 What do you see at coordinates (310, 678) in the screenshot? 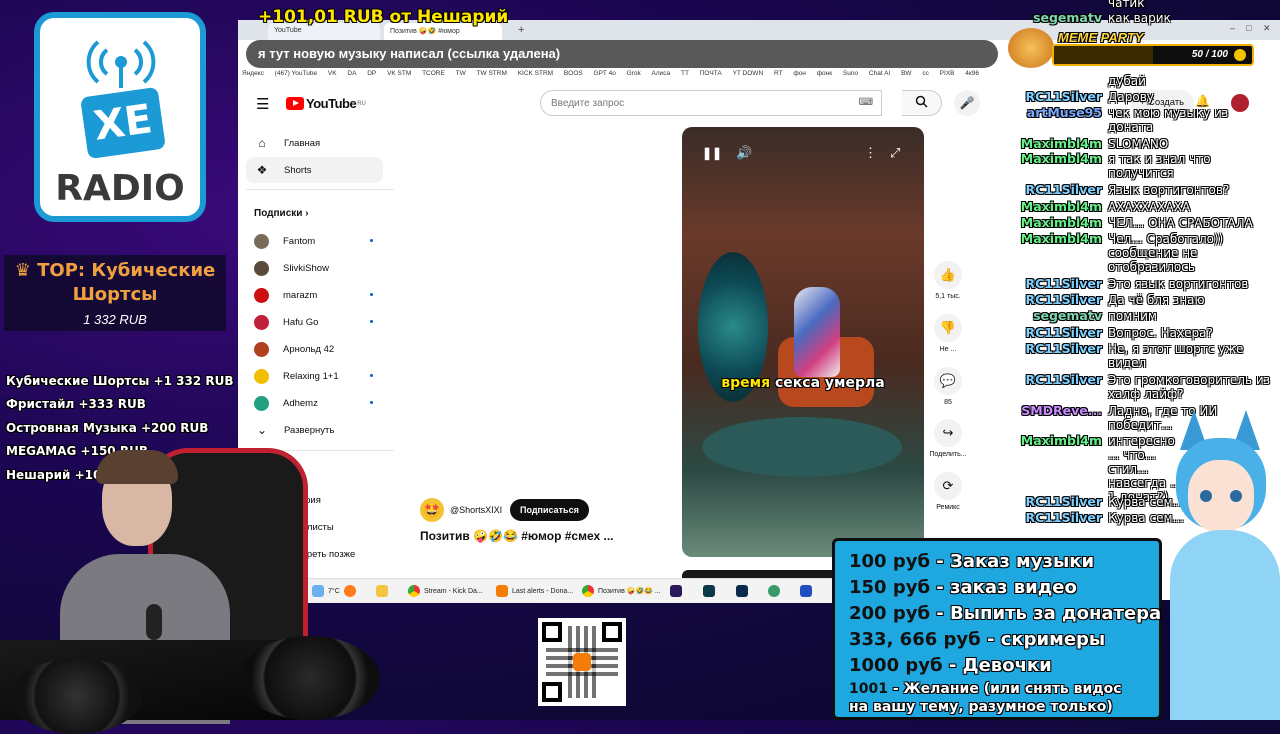
I see `jog-wheel-right` at bounding box center [310, 678].